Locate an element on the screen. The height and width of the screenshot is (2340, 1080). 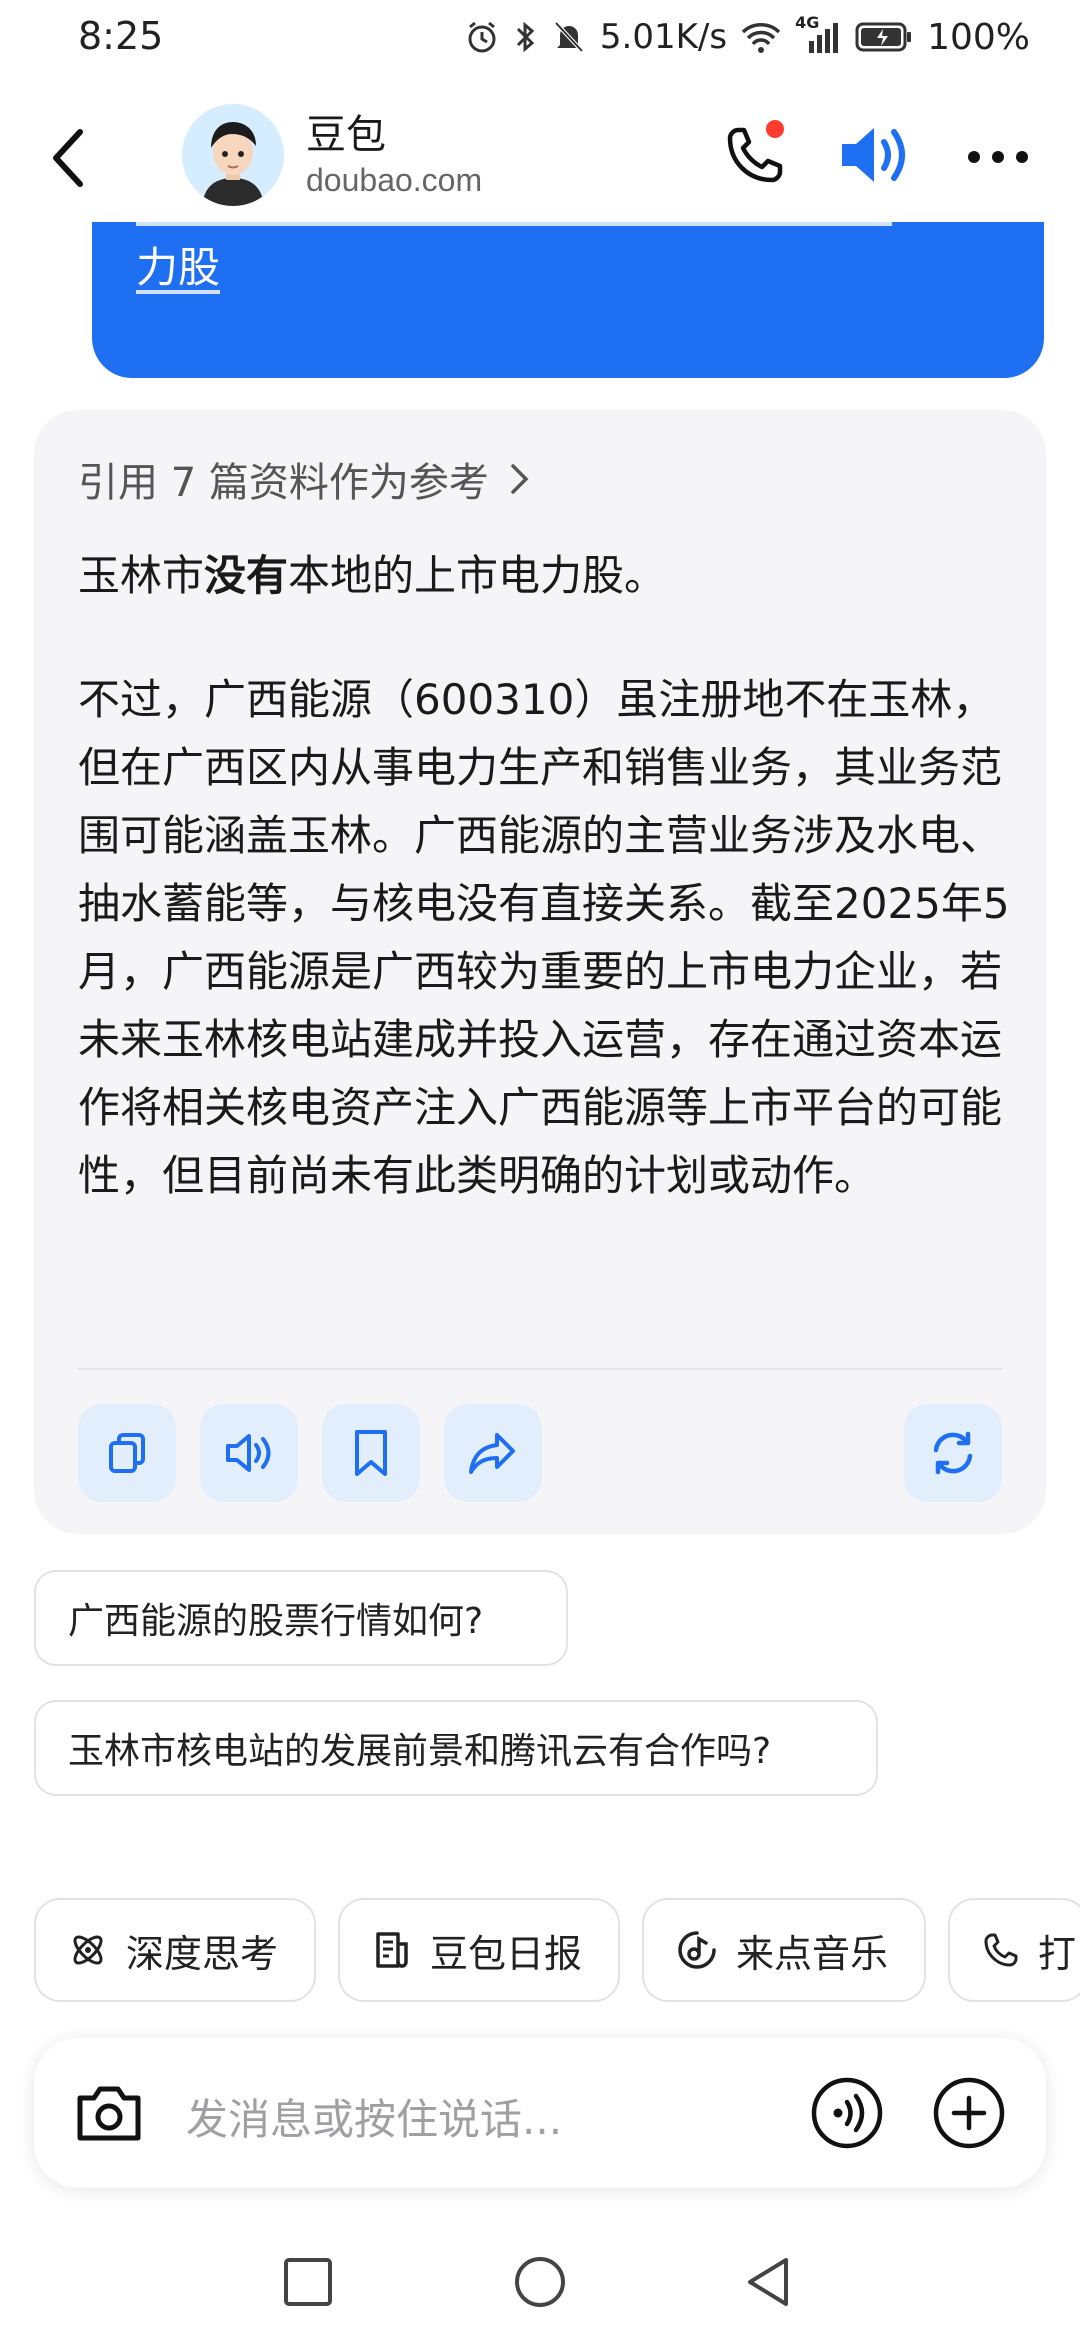
bookmark-icon is located at coordinates (371, 1453).